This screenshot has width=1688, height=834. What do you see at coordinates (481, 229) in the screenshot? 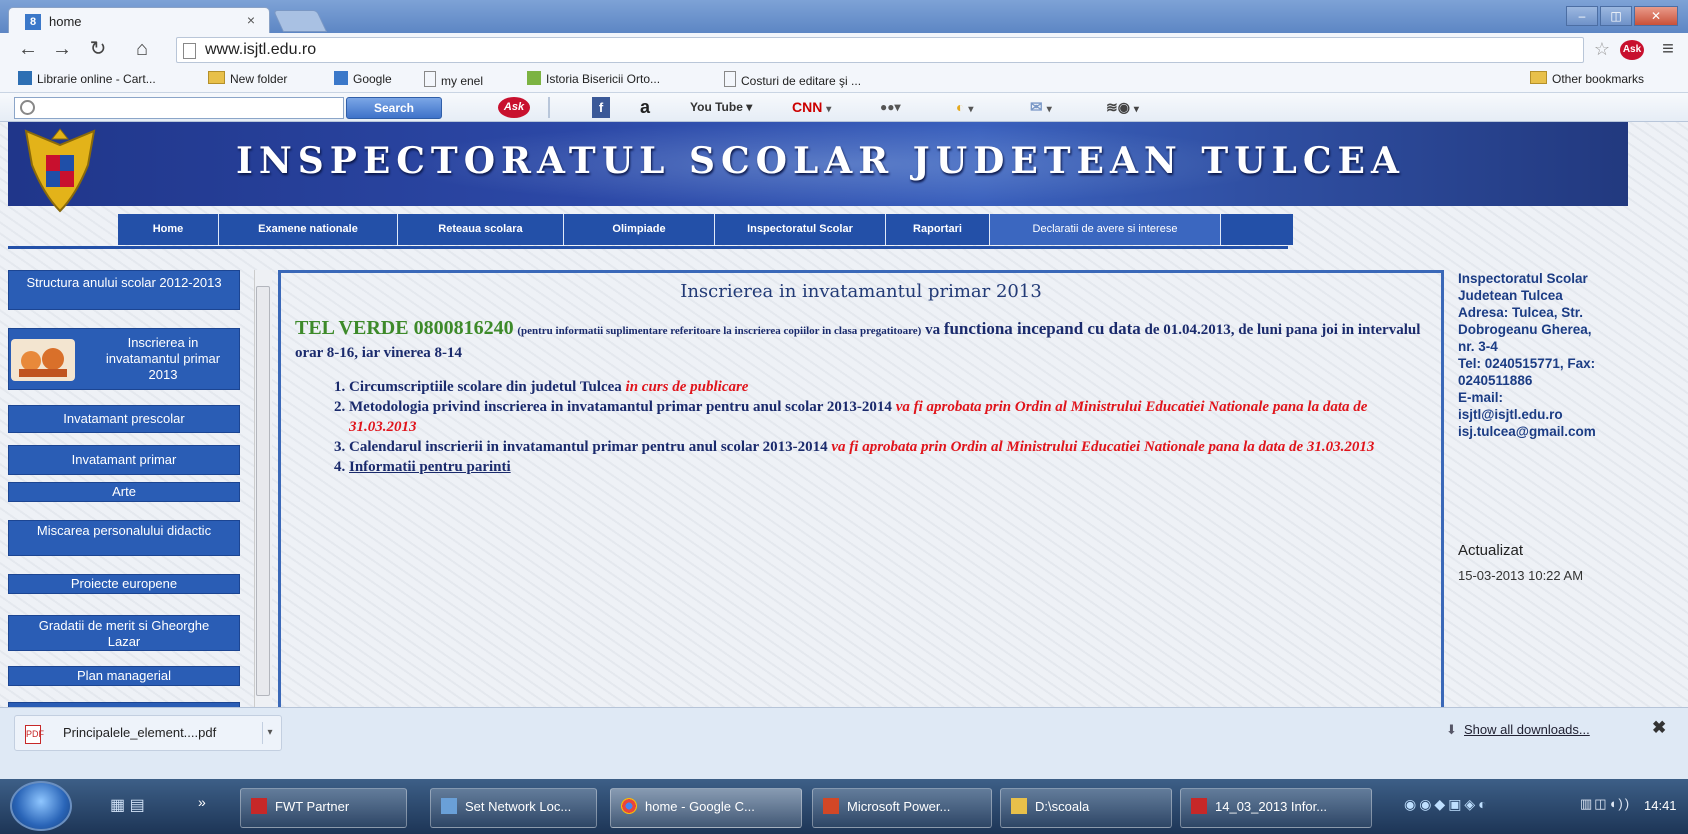
I see `menu-reteaua-scolara: Reteaua scolara` at bounding box center [481, 229].